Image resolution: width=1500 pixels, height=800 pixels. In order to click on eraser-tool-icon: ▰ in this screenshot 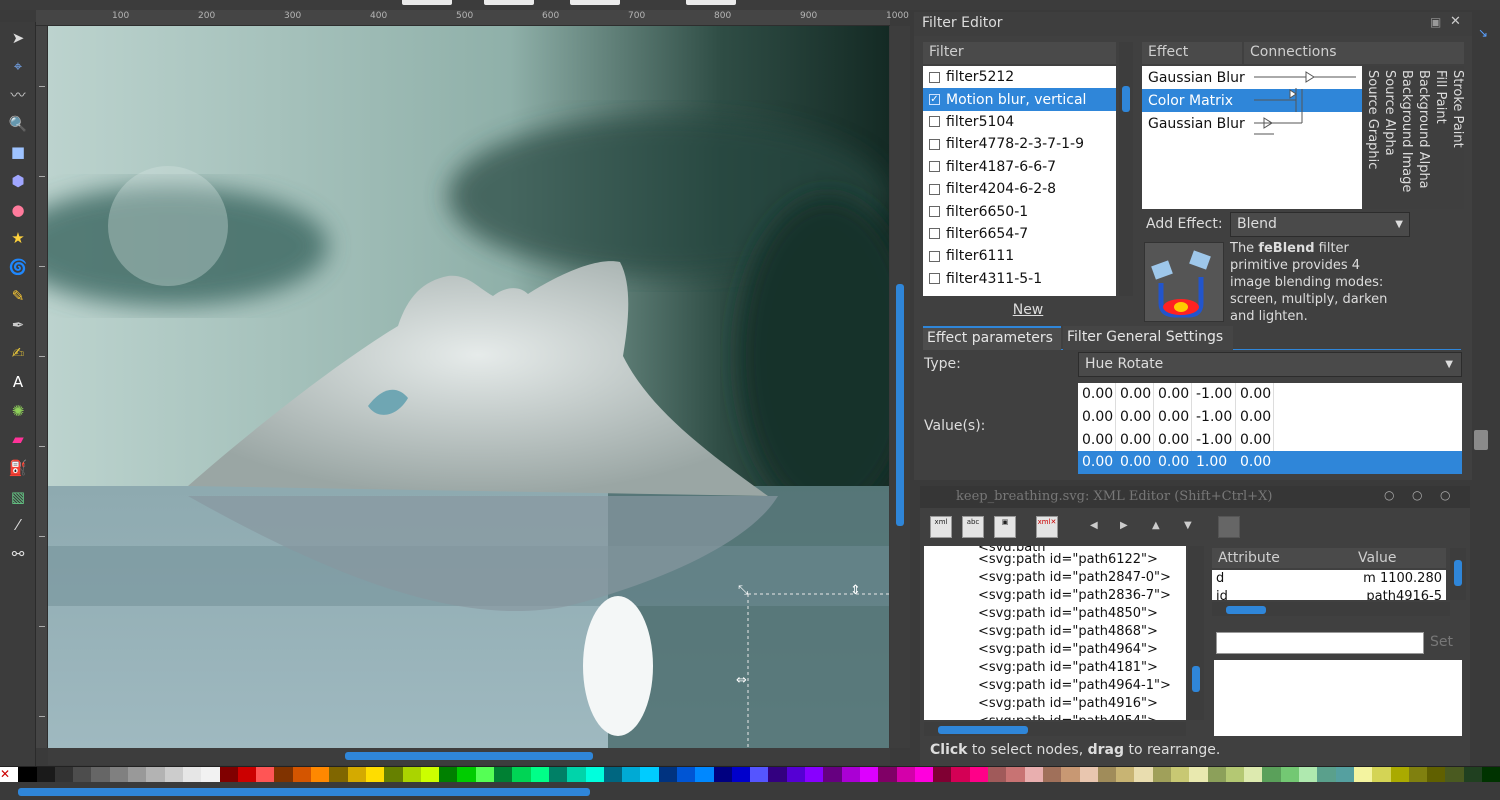, I will do `click(18, 440)`.